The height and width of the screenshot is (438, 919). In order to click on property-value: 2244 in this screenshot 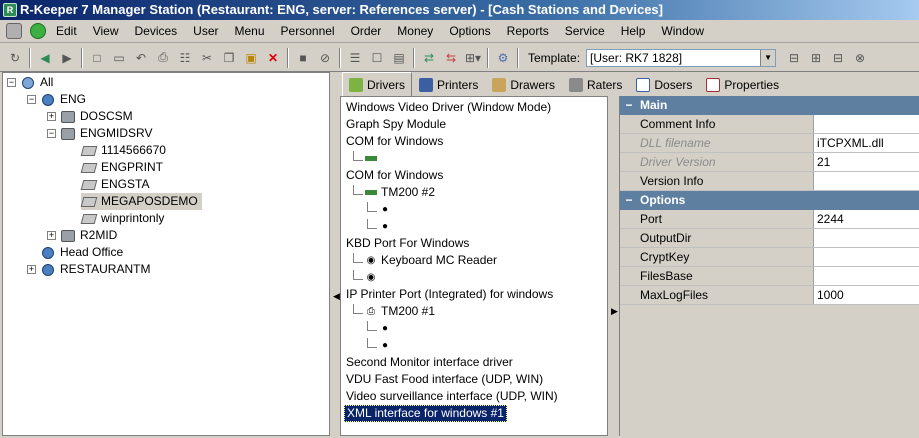, I will do `click(866, 219)`.